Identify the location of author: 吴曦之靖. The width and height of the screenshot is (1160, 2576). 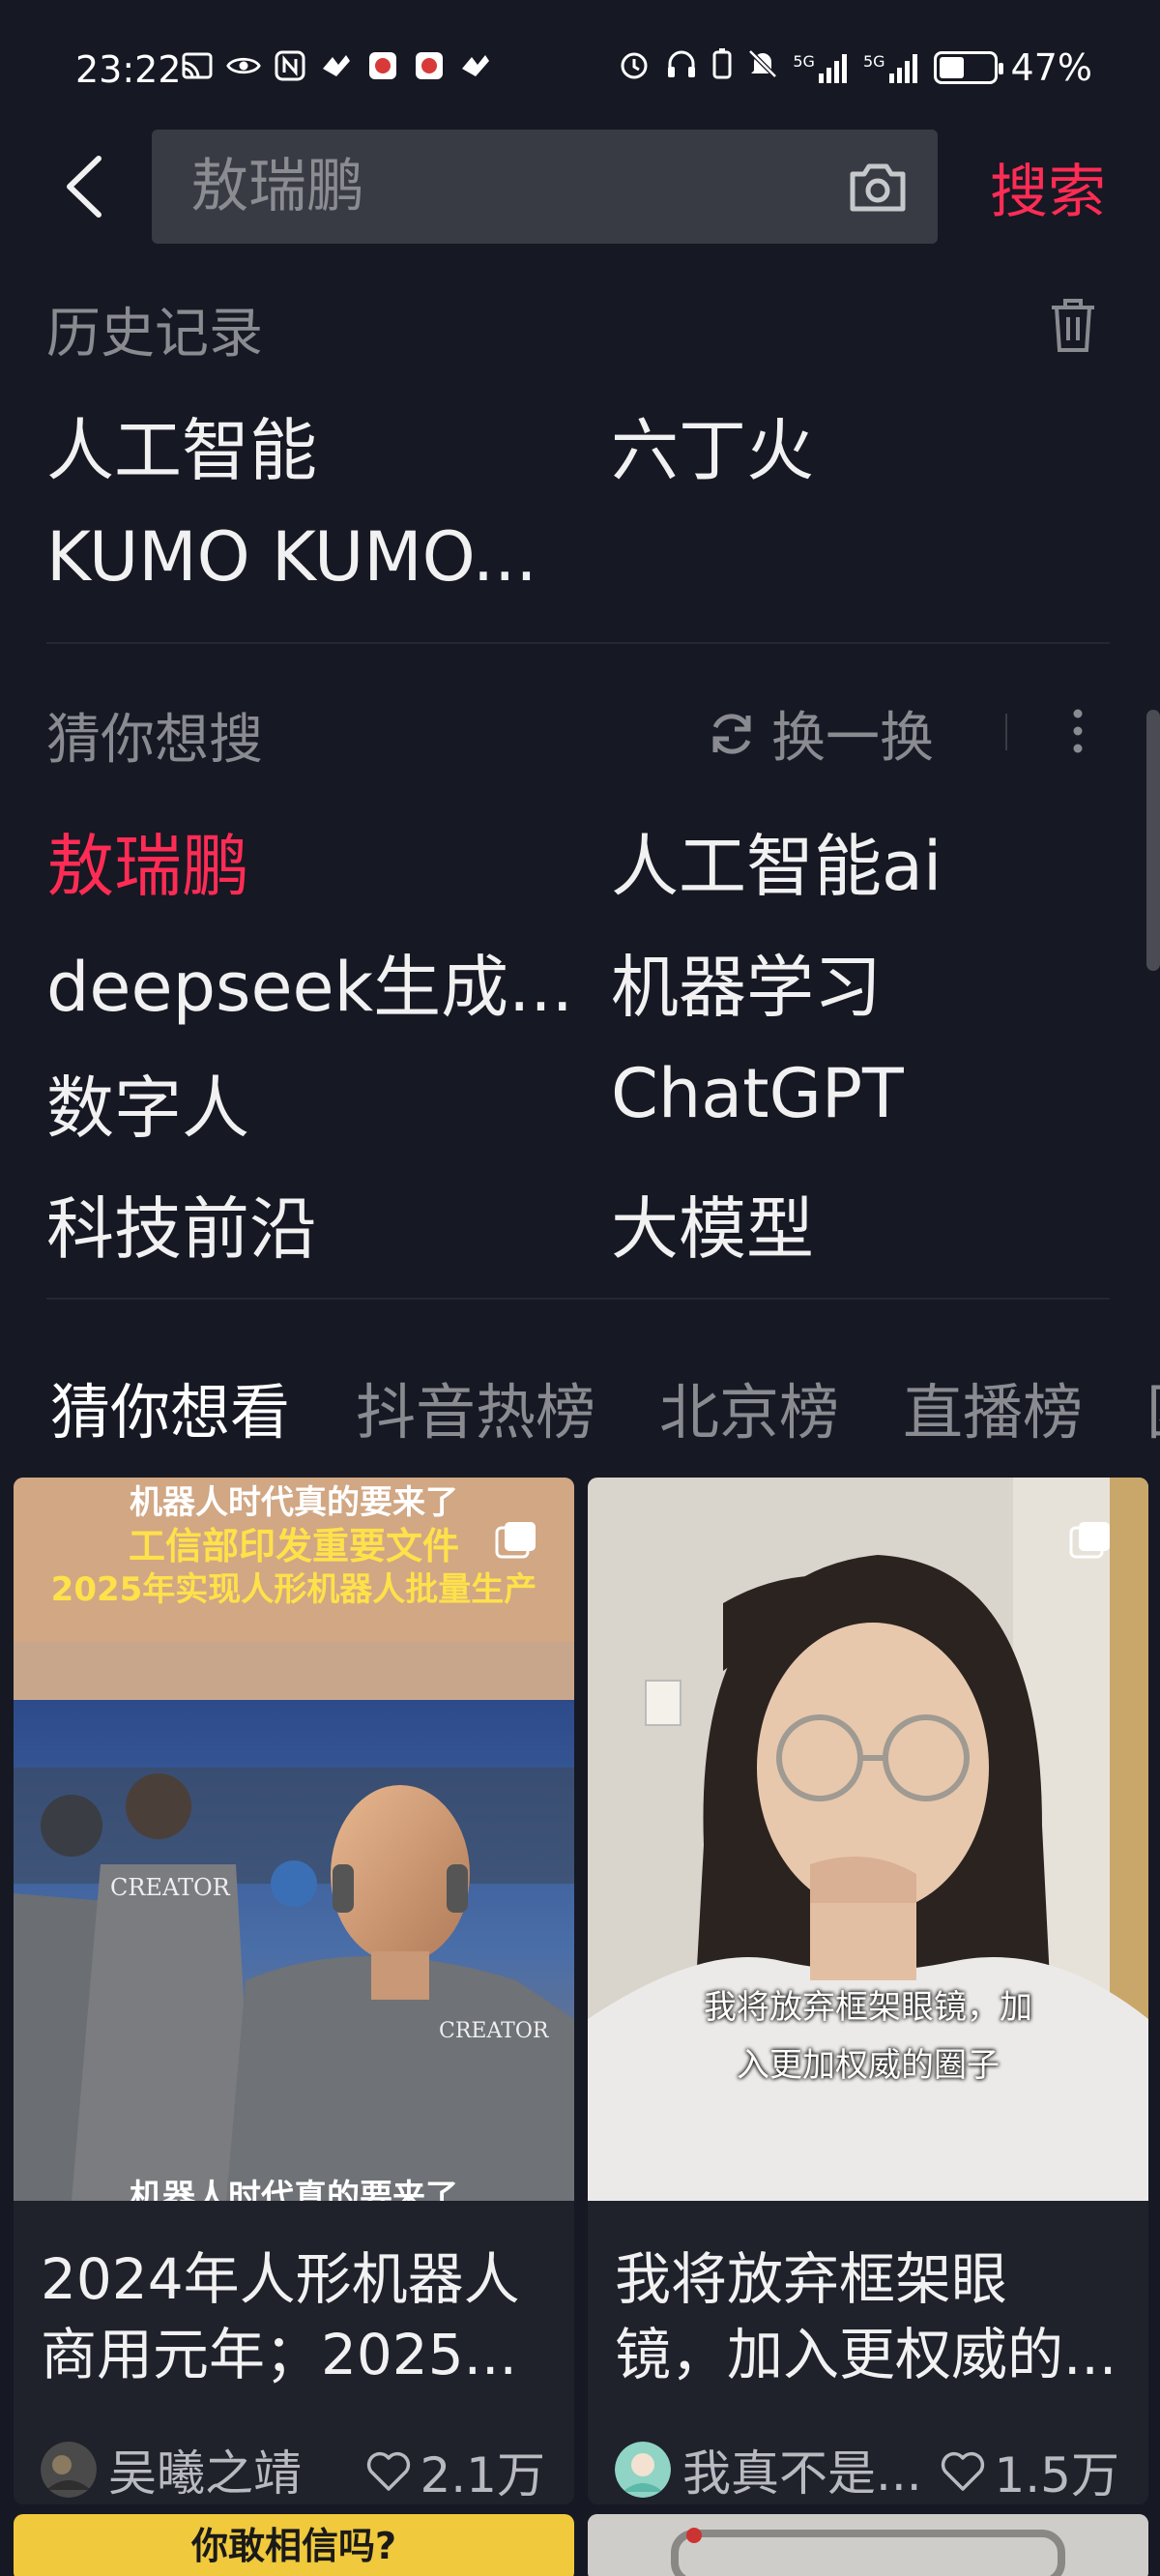
(171, 2469).